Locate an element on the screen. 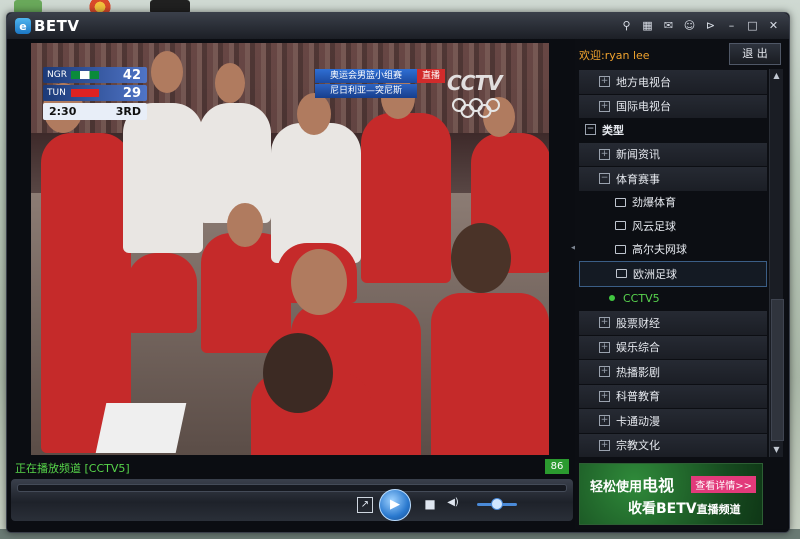 Image resolution: width=800 pixels, height=539 pixels. channel-tree-label: 热播影剧 is located at coordinates (638, 372).